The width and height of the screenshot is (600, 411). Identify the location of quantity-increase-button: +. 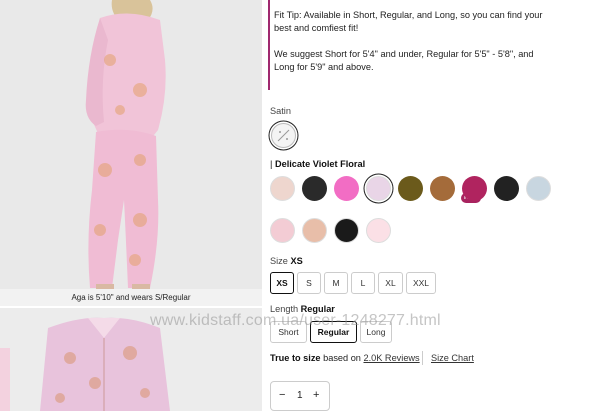
(316, 395).